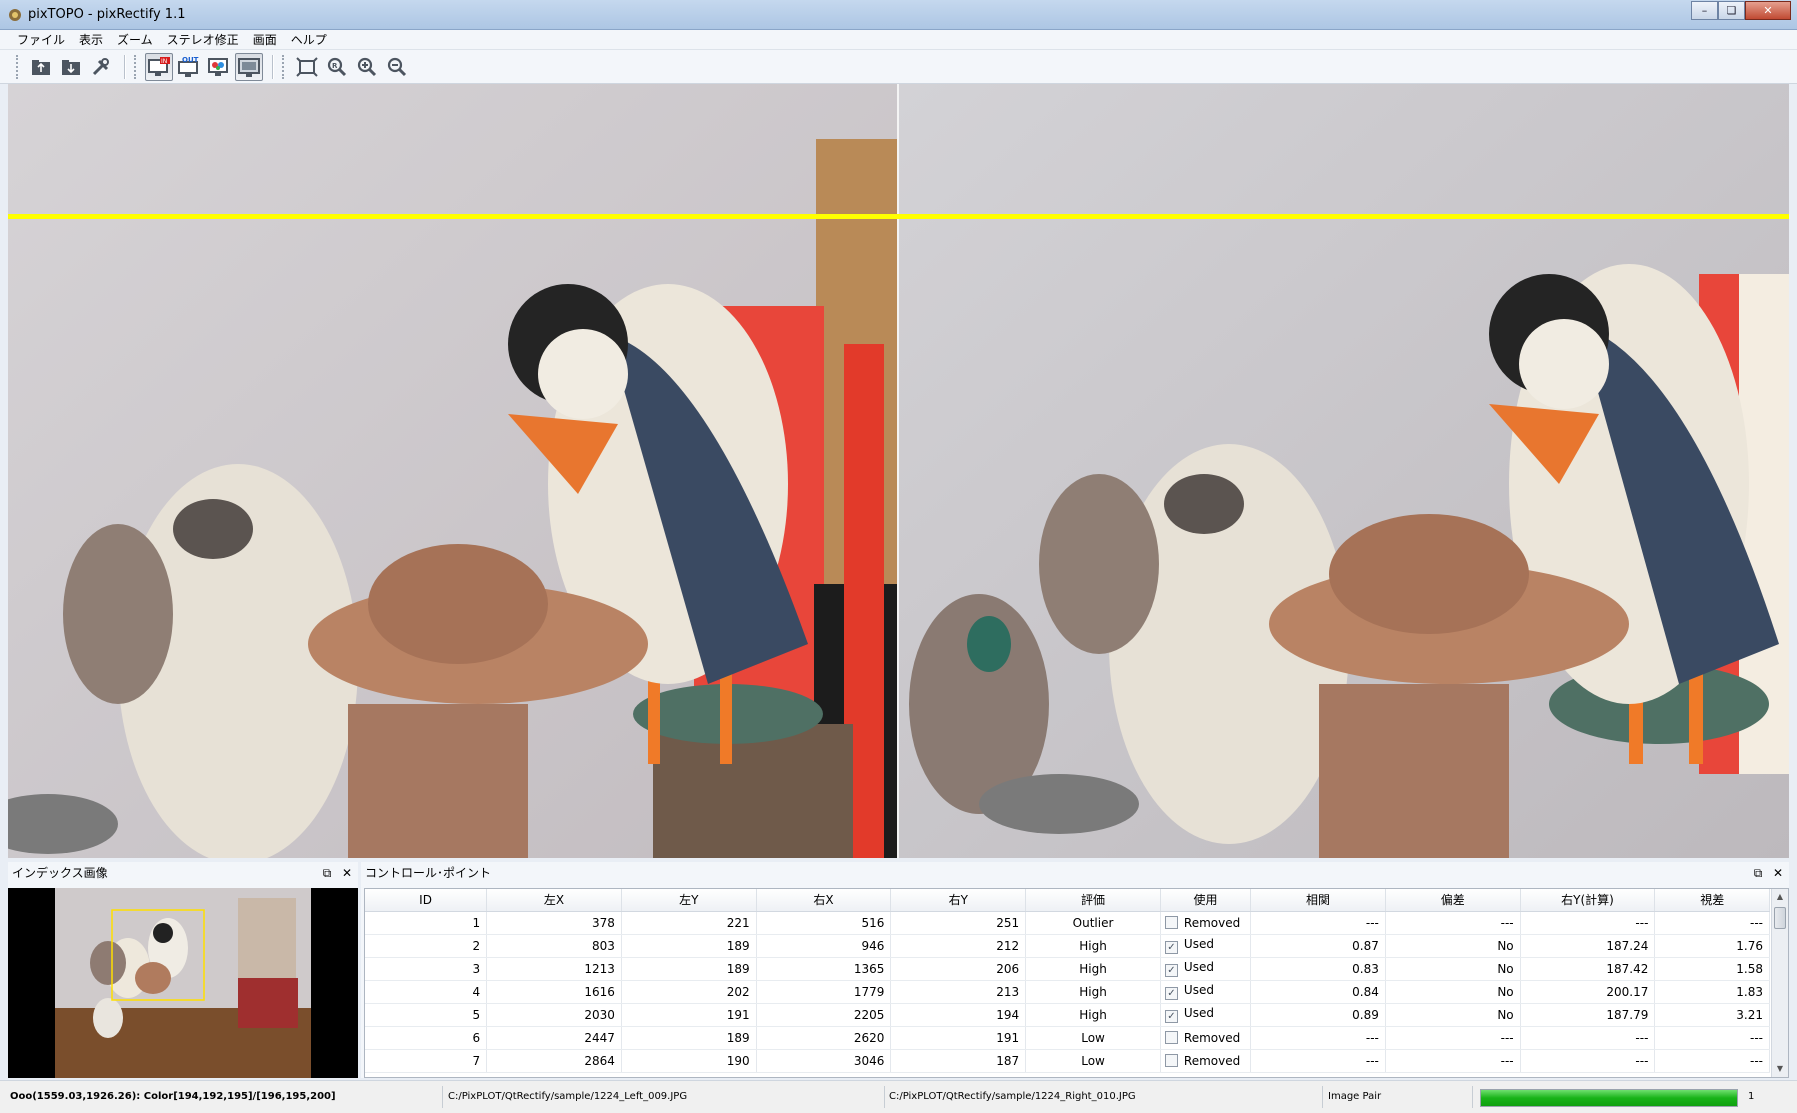 This screenshot has height=1113, width=1797. I want to click on zoom-actual-button: R, so click(337, 67).